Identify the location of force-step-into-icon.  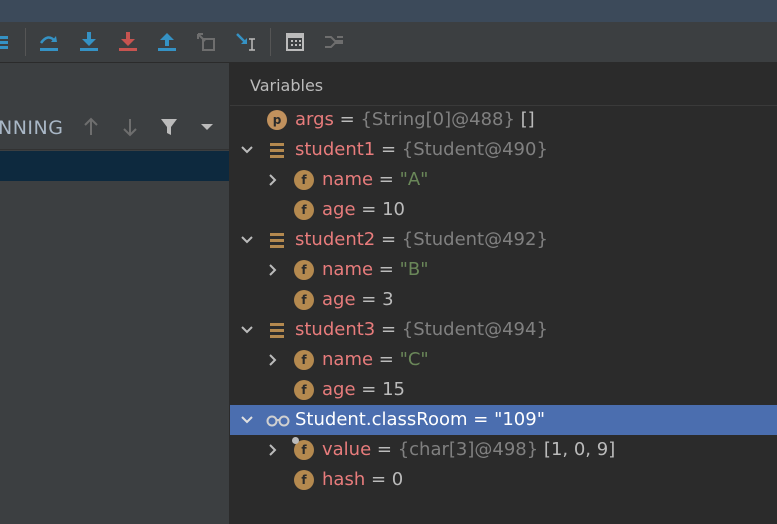
(128, 42).